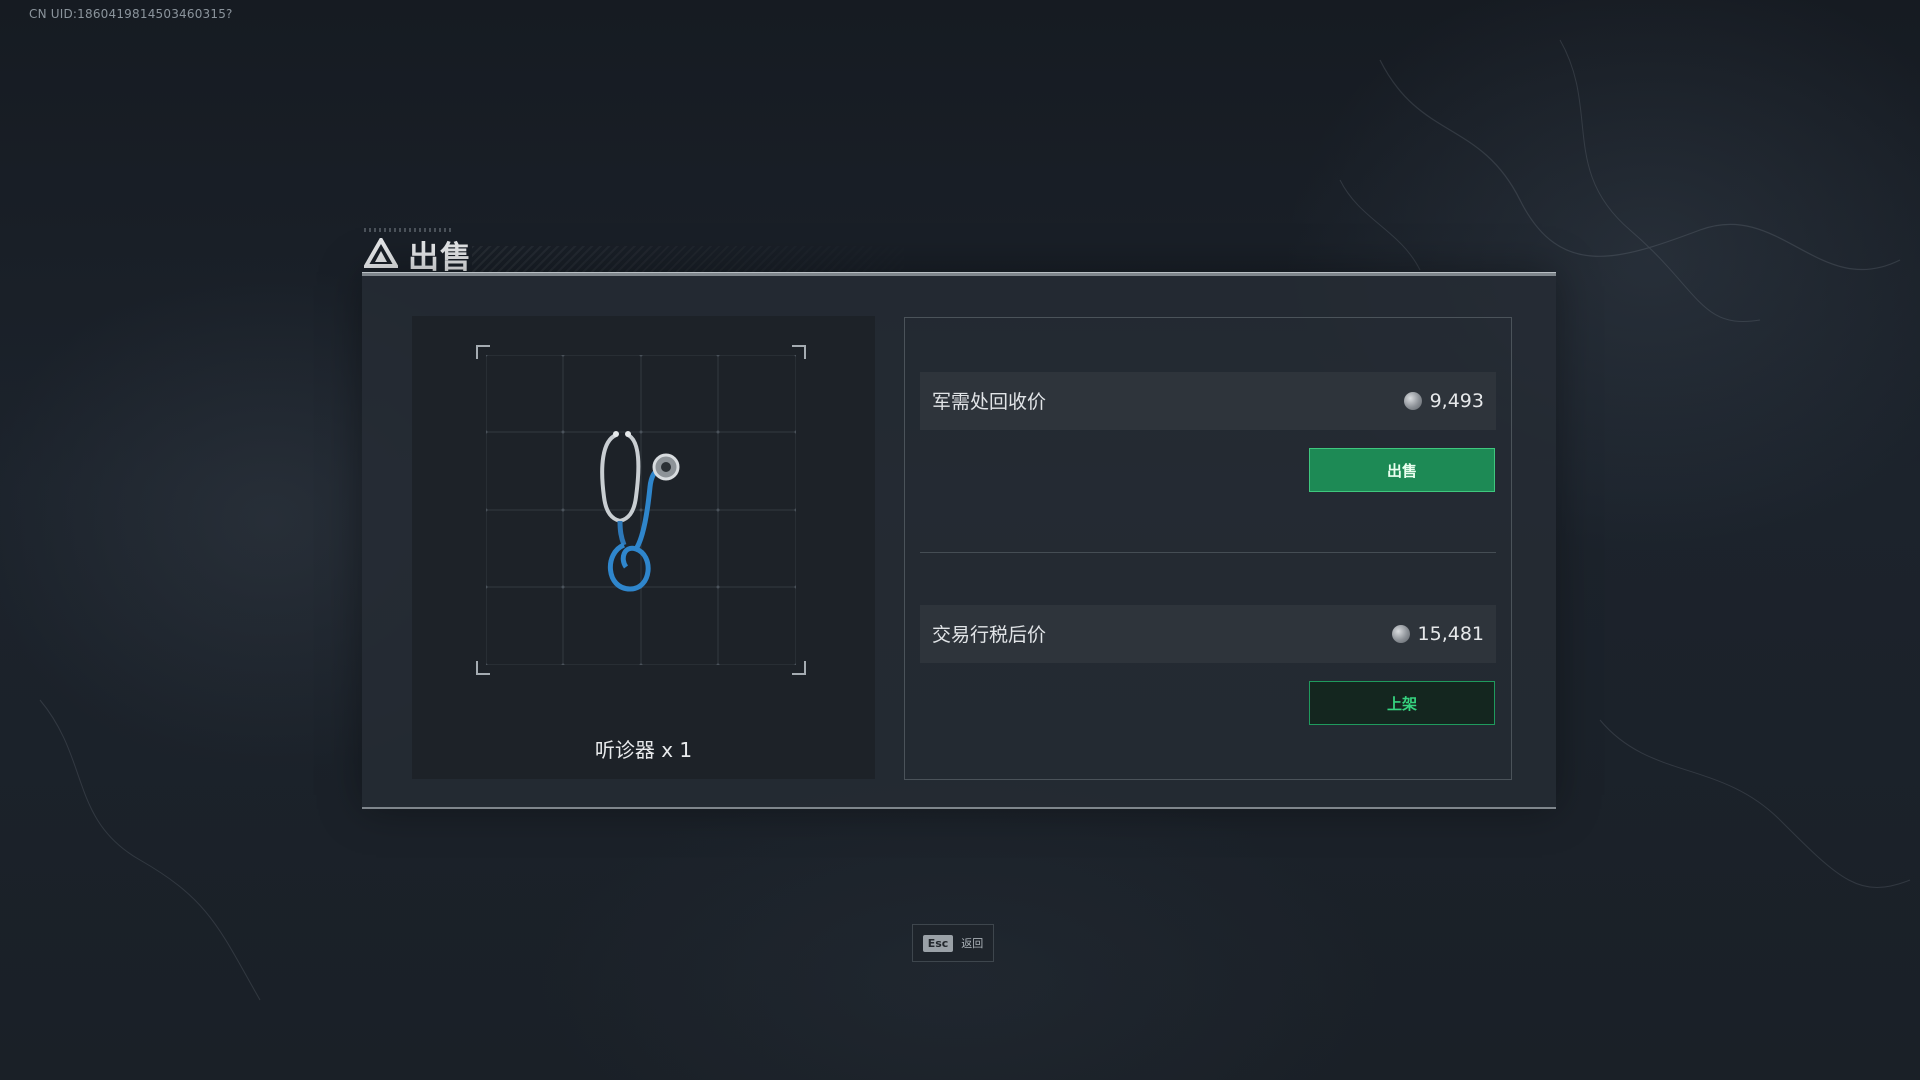 Image resolution: width=1920 pixels, height=1080 pixels. I want to click on market-price-value: 15,481, so click(1437, 634).